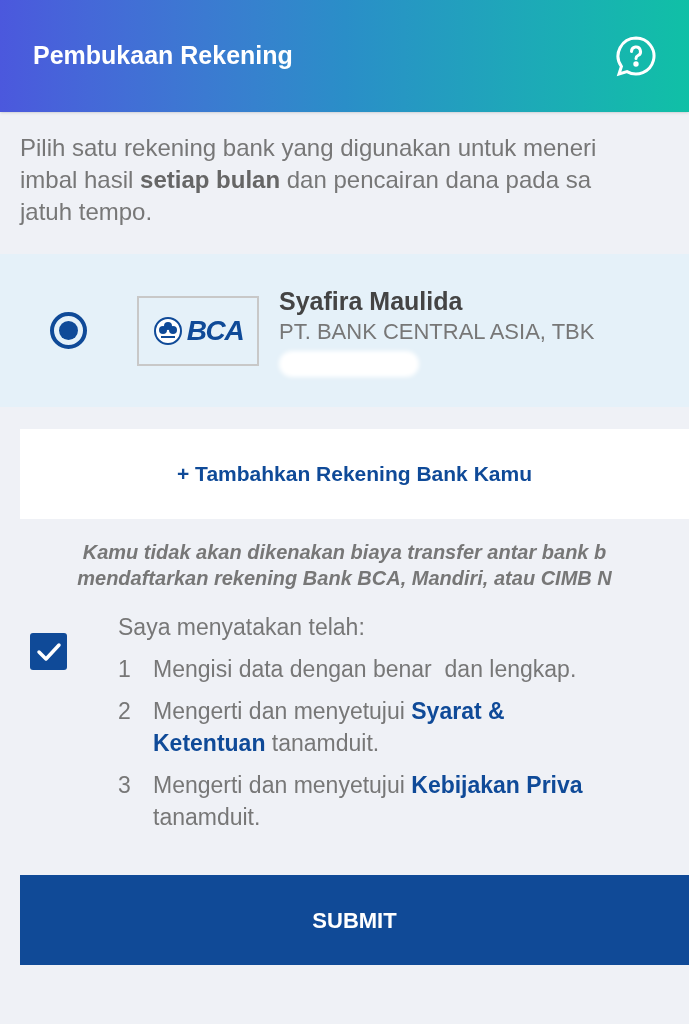  Describe the element at coordinates (306, 180) in the screenshot. I see `intro-text: imbal hasil setiap bulan dan pencairan dana pada sa` at that location.